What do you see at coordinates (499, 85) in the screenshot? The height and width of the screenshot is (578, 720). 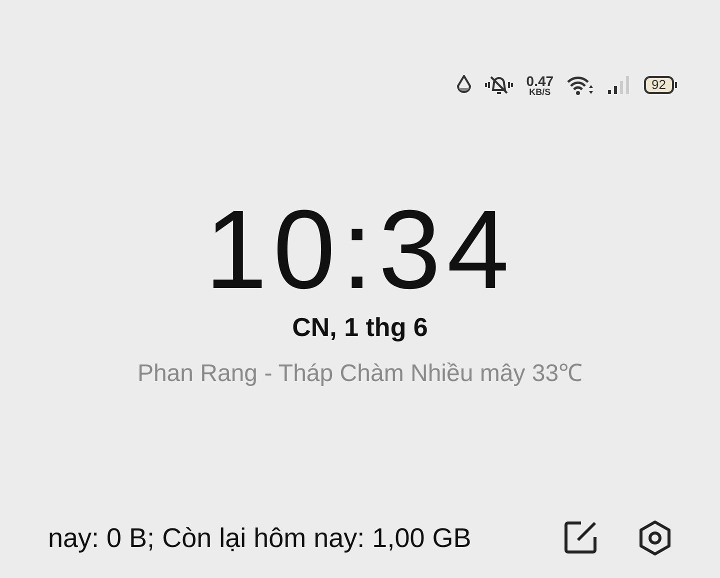 I see `muted-bell-icon` at bounding box center [499, 85].